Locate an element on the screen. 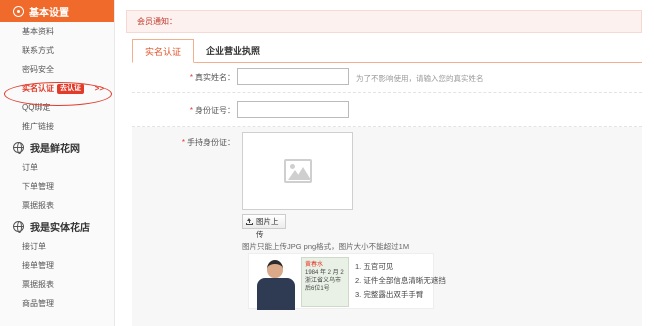 This screenshot has width=654, height=326. real-name-input is located at coordinates (293, 76).